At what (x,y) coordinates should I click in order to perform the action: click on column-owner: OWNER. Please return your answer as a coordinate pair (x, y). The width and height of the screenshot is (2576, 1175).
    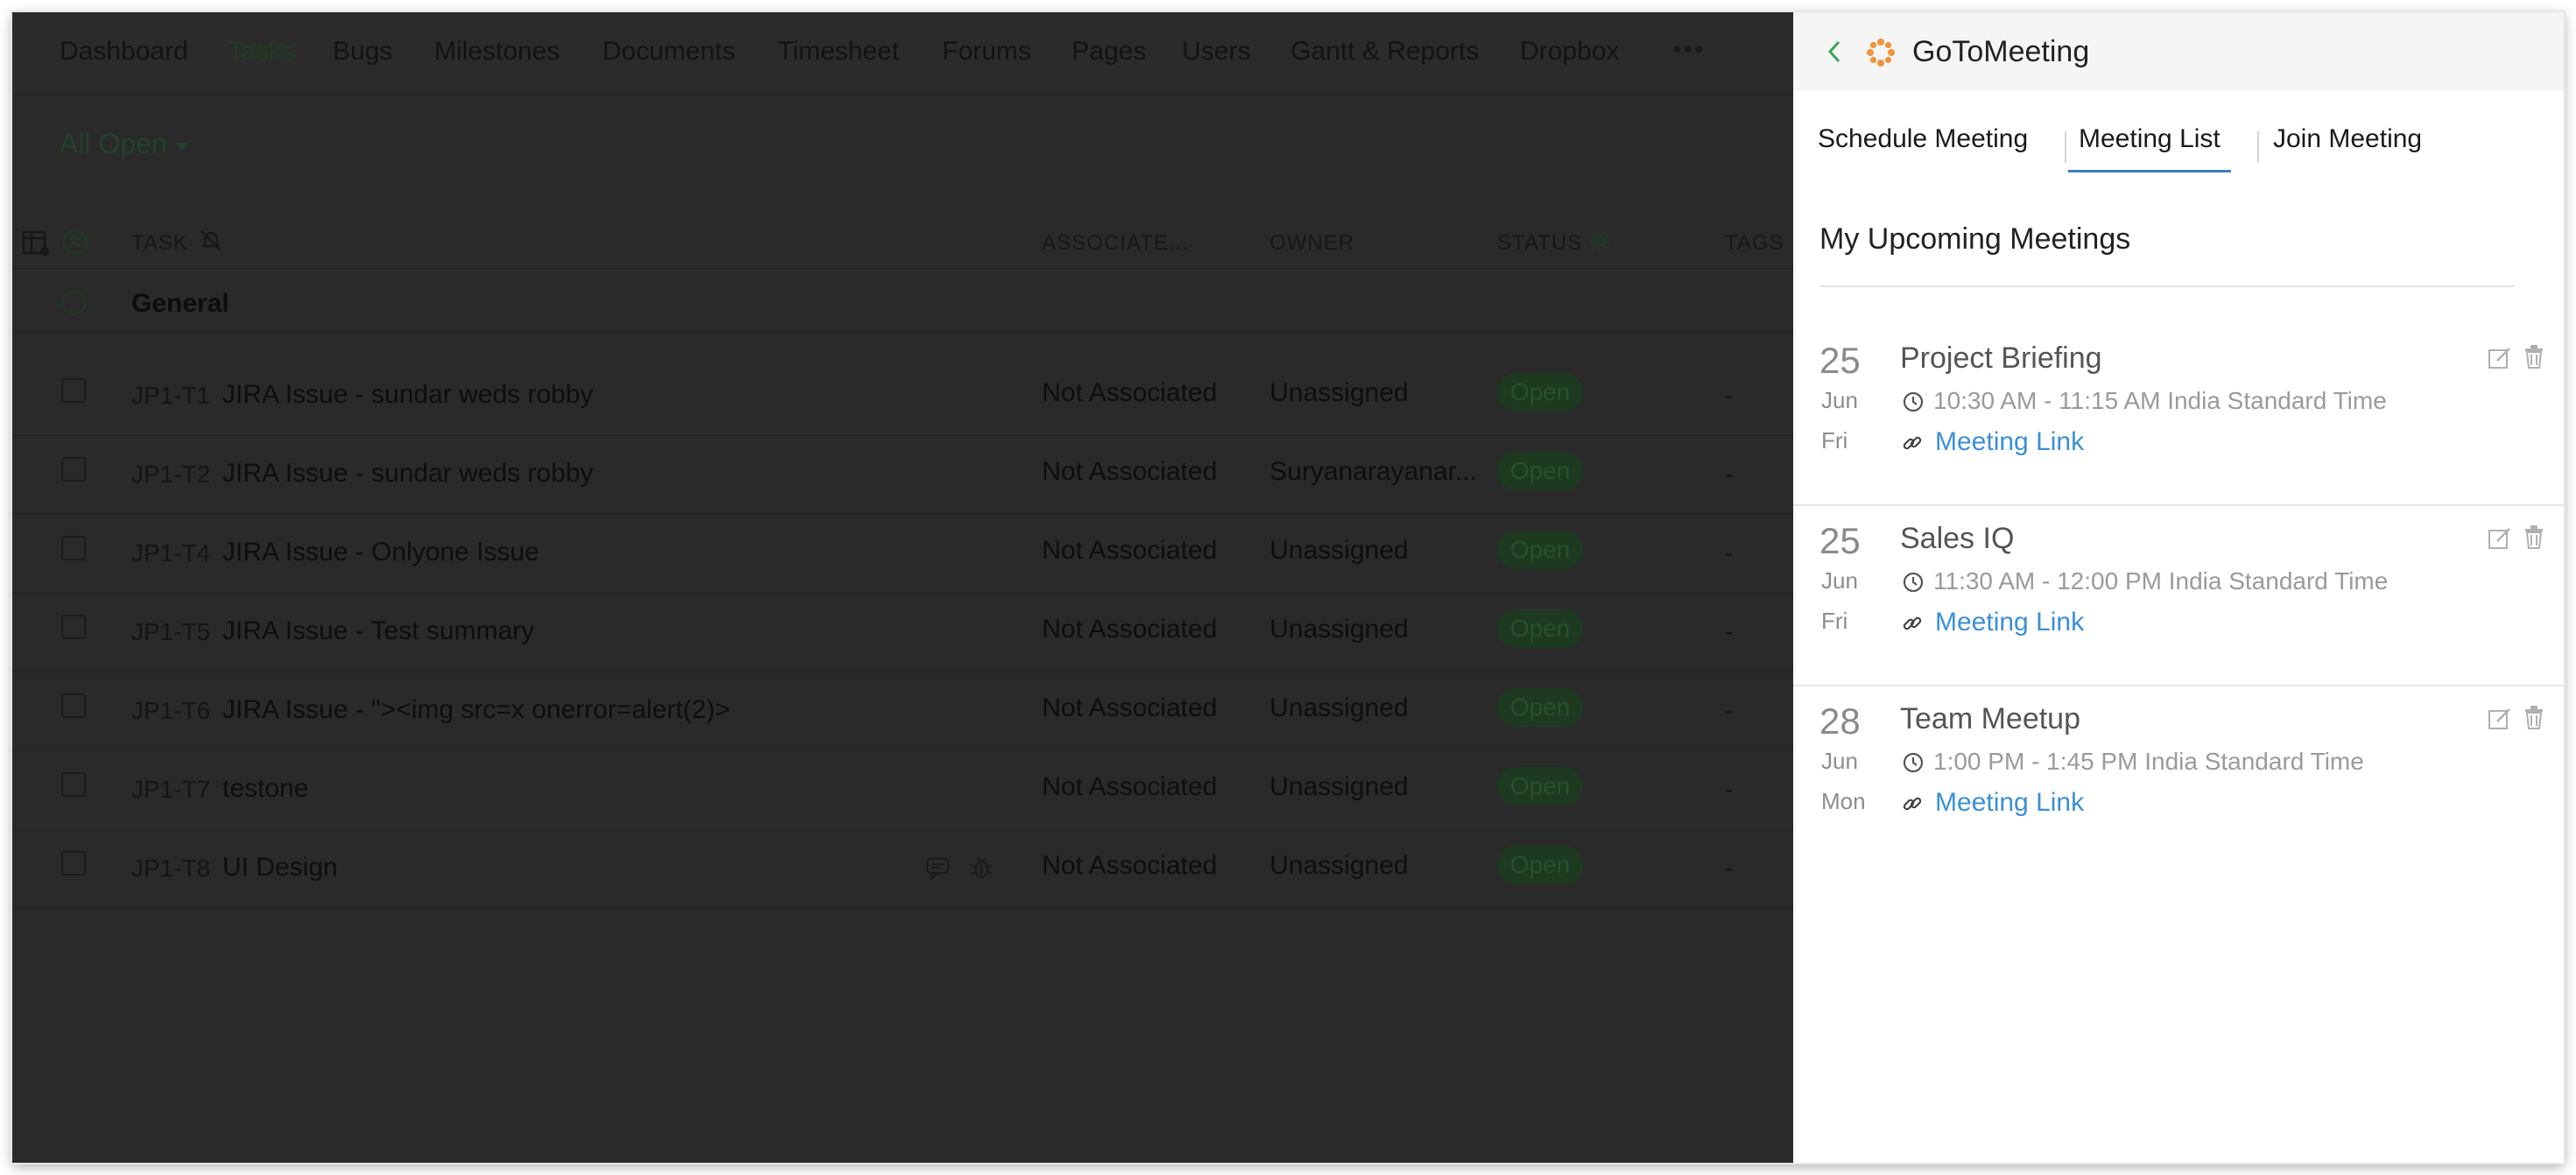
    Looking at the image, I should click on (1312, 243).